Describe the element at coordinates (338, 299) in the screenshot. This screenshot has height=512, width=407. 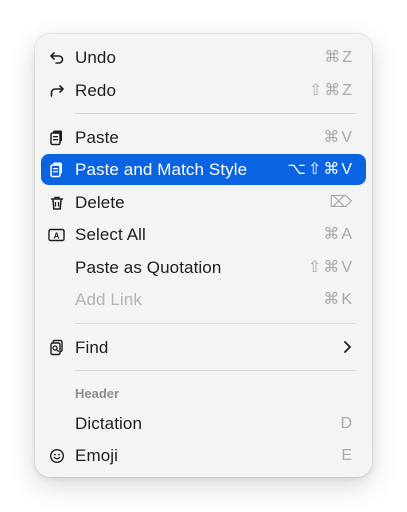
I see `menu-item-shortcut: ⌘K` at that location.